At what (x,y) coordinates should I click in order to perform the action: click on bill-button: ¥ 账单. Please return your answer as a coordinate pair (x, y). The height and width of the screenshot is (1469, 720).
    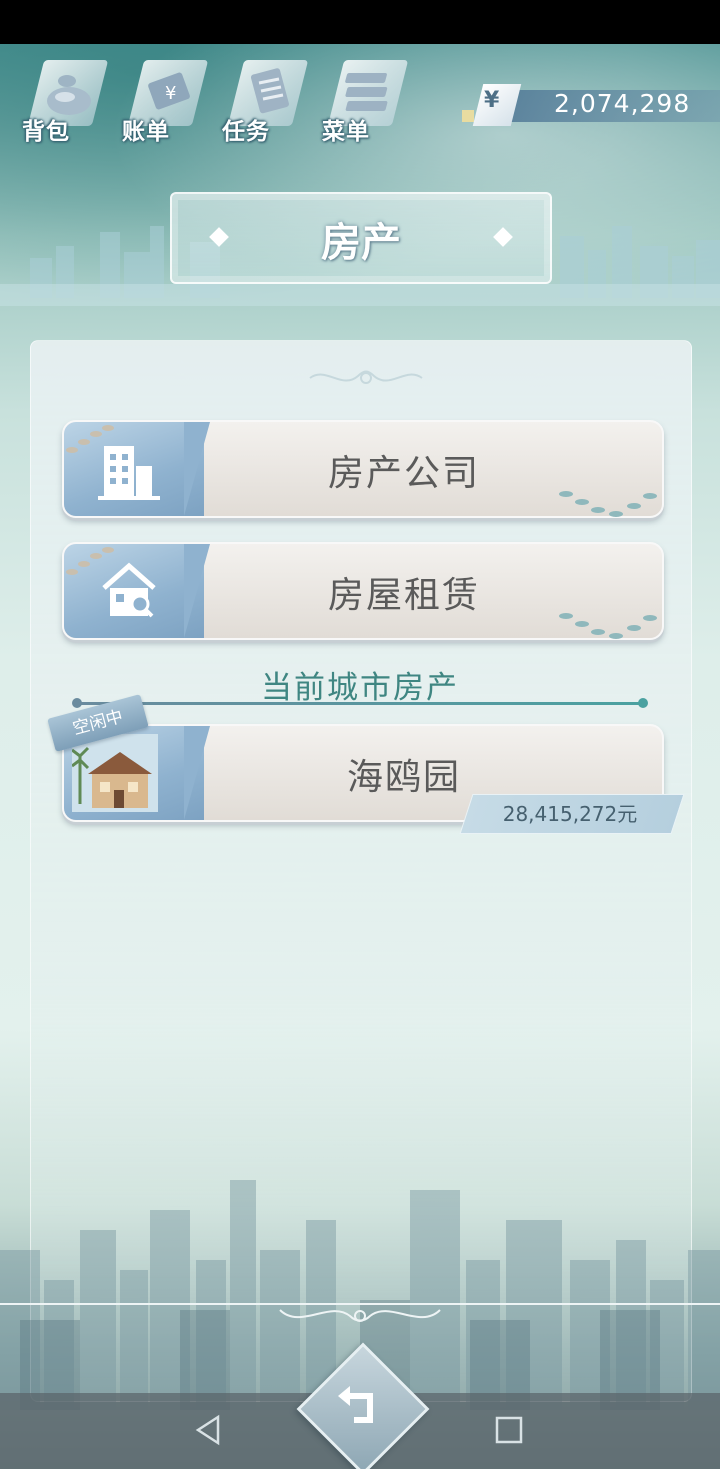
    Looking at the image, I should click on (166, 100).